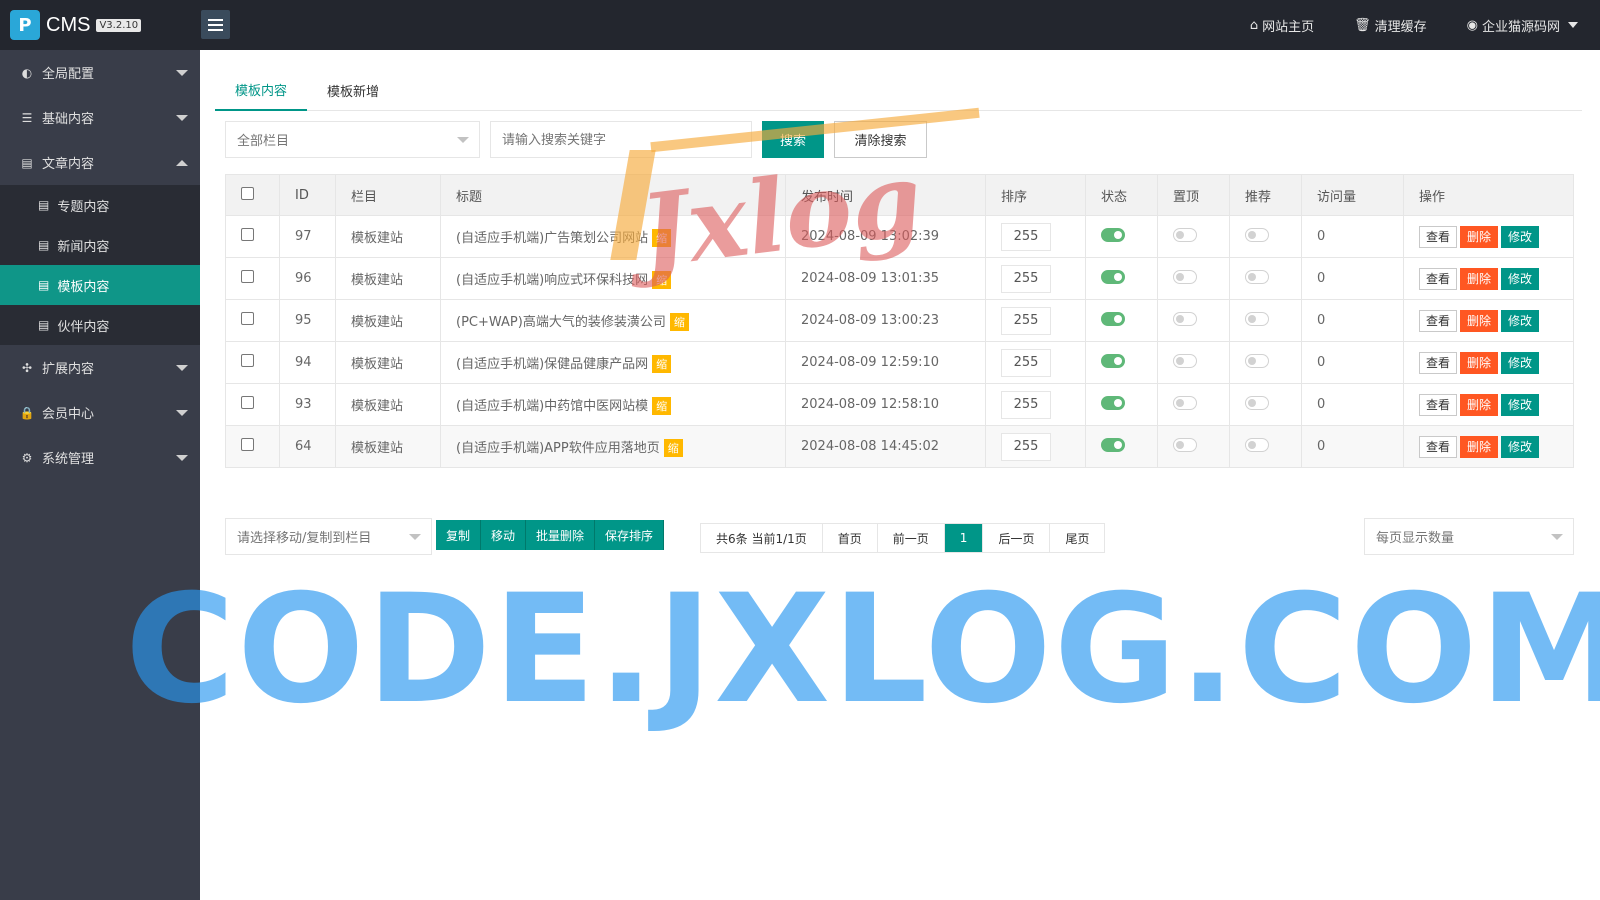 The image size is (1600, 900). Describe the element at coordinates (850, 538) in the screenshot. I see `pager-first: 首页` at that location.